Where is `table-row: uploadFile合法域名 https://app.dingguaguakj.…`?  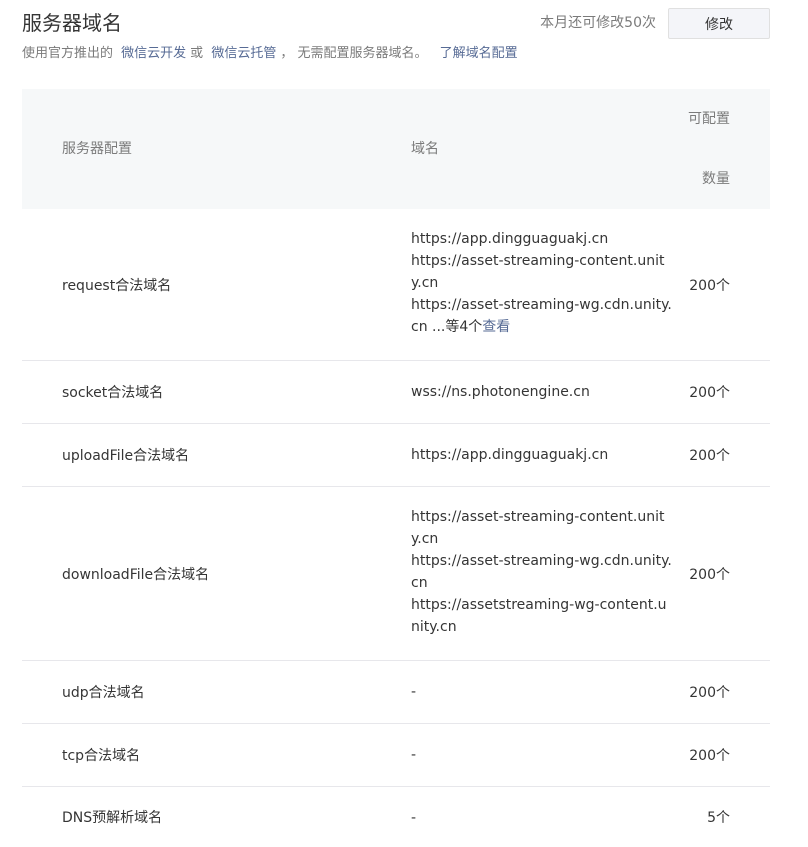 table-row: uploadFile合法域名 https://app.dingguaguakj.… is located at coordinates (396, 455).